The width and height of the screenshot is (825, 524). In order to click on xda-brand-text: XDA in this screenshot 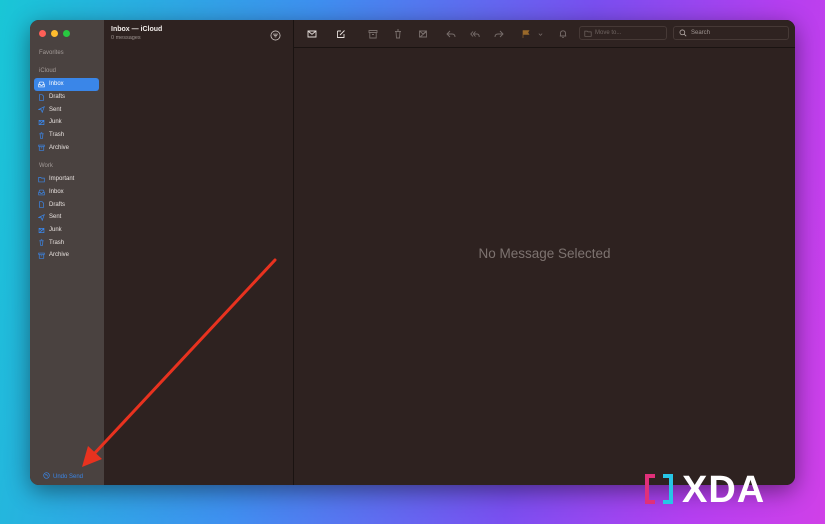, I will do `click(724, 490)`.